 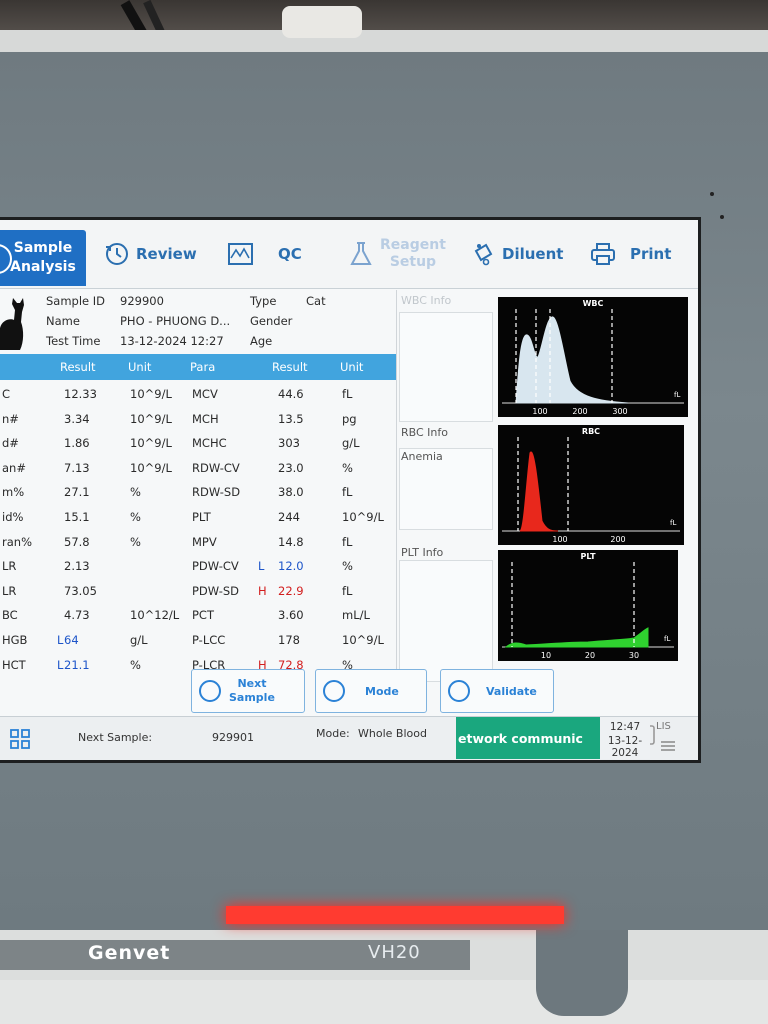 I want to click on tick-label: 100, so click(x=559, y=539).